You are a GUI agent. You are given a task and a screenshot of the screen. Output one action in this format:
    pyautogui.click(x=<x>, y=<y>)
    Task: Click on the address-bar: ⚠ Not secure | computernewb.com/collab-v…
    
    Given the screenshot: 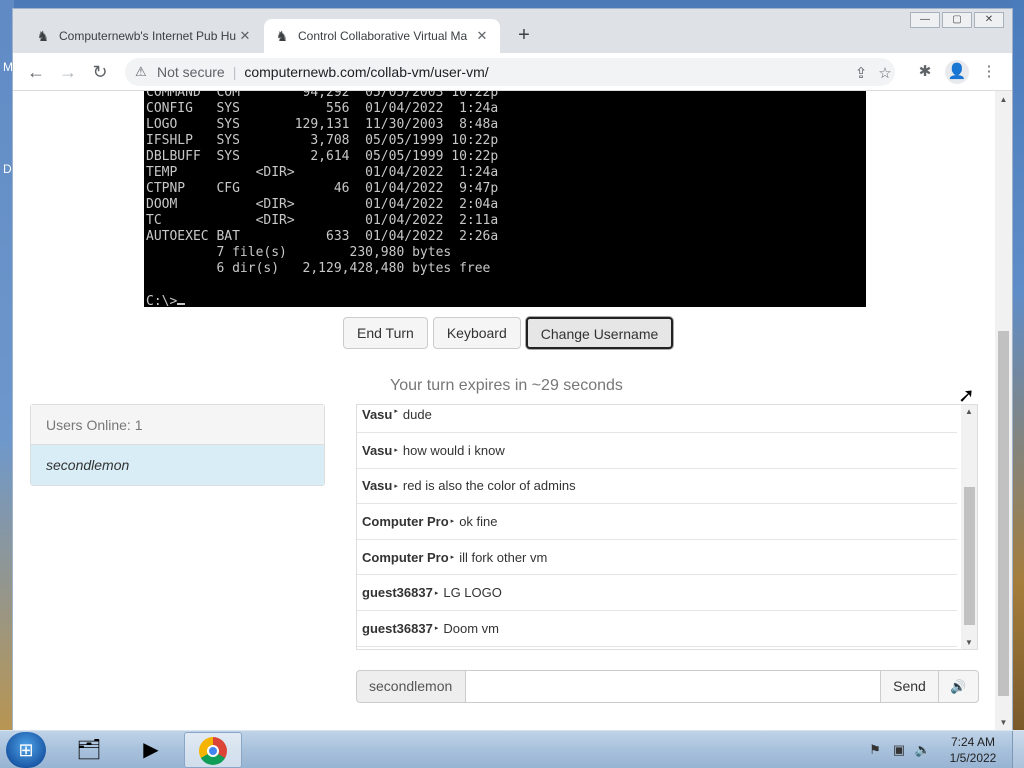 What is the action you would take?
    pyautogui.click(x=510, y=72)
    